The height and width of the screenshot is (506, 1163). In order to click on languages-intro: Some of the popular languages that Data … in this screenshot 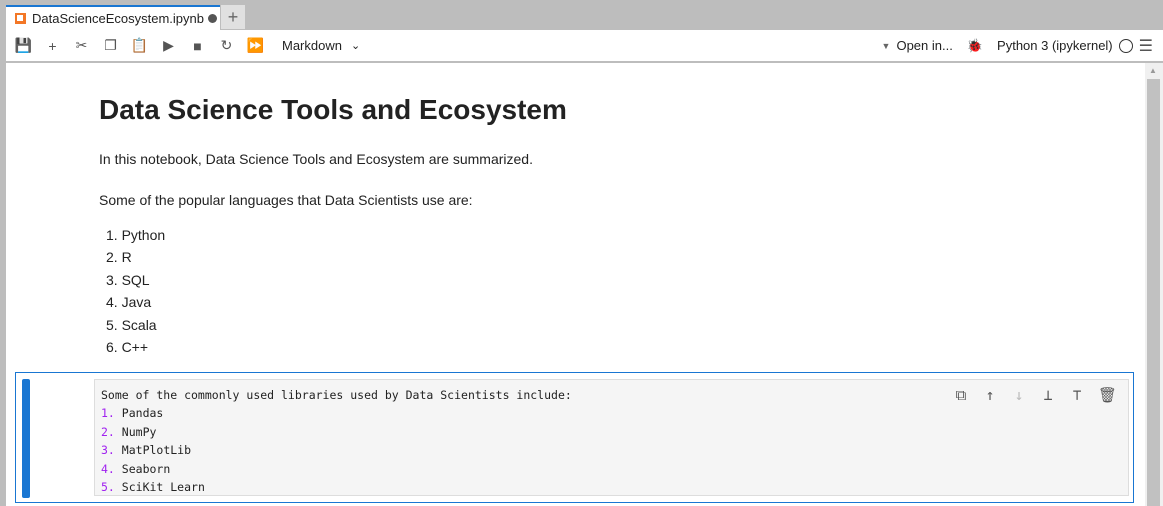, I will do `click(286, 200)`.